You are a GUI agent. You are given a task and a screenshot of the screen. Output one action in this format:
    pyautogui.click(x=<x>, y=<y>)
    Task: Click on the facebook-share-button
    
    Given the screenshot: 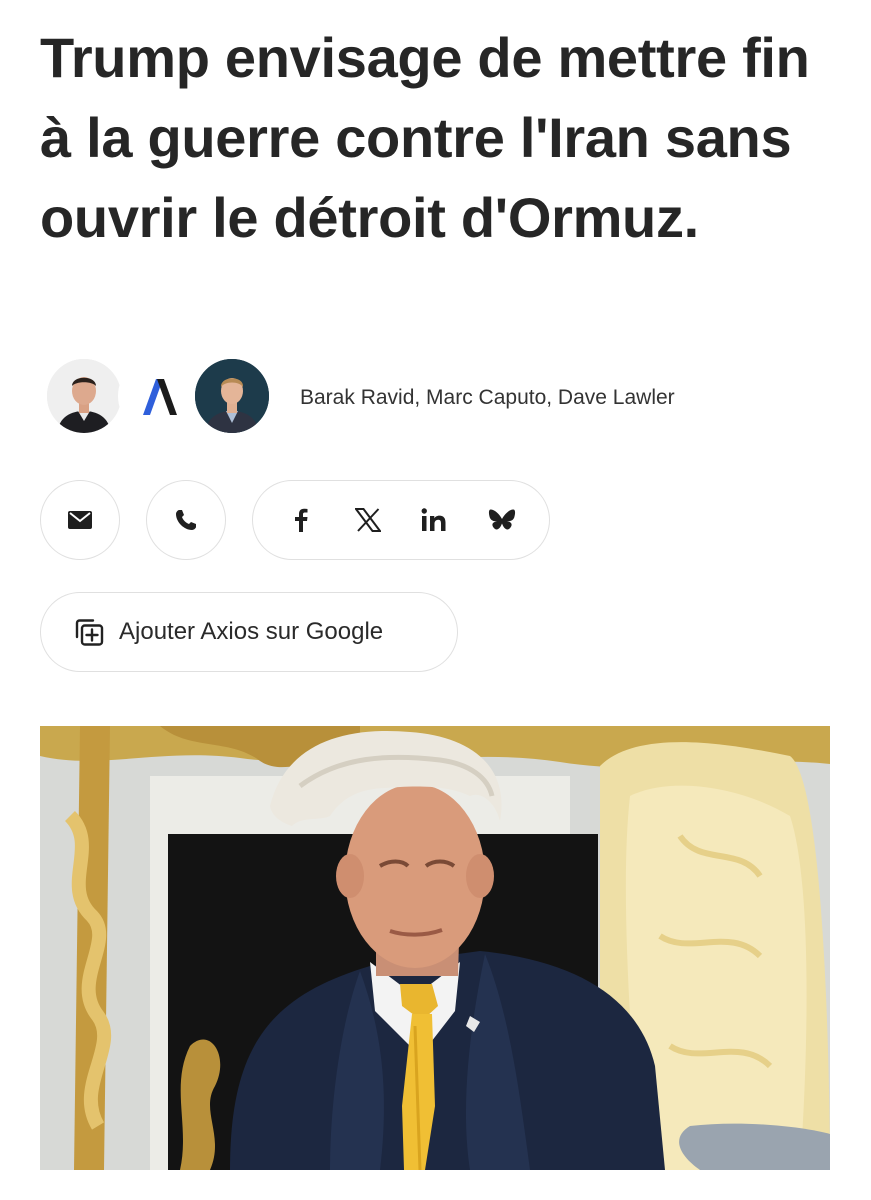 What is the action you would take?
    pyautogui.click(x=301, y=520)
    